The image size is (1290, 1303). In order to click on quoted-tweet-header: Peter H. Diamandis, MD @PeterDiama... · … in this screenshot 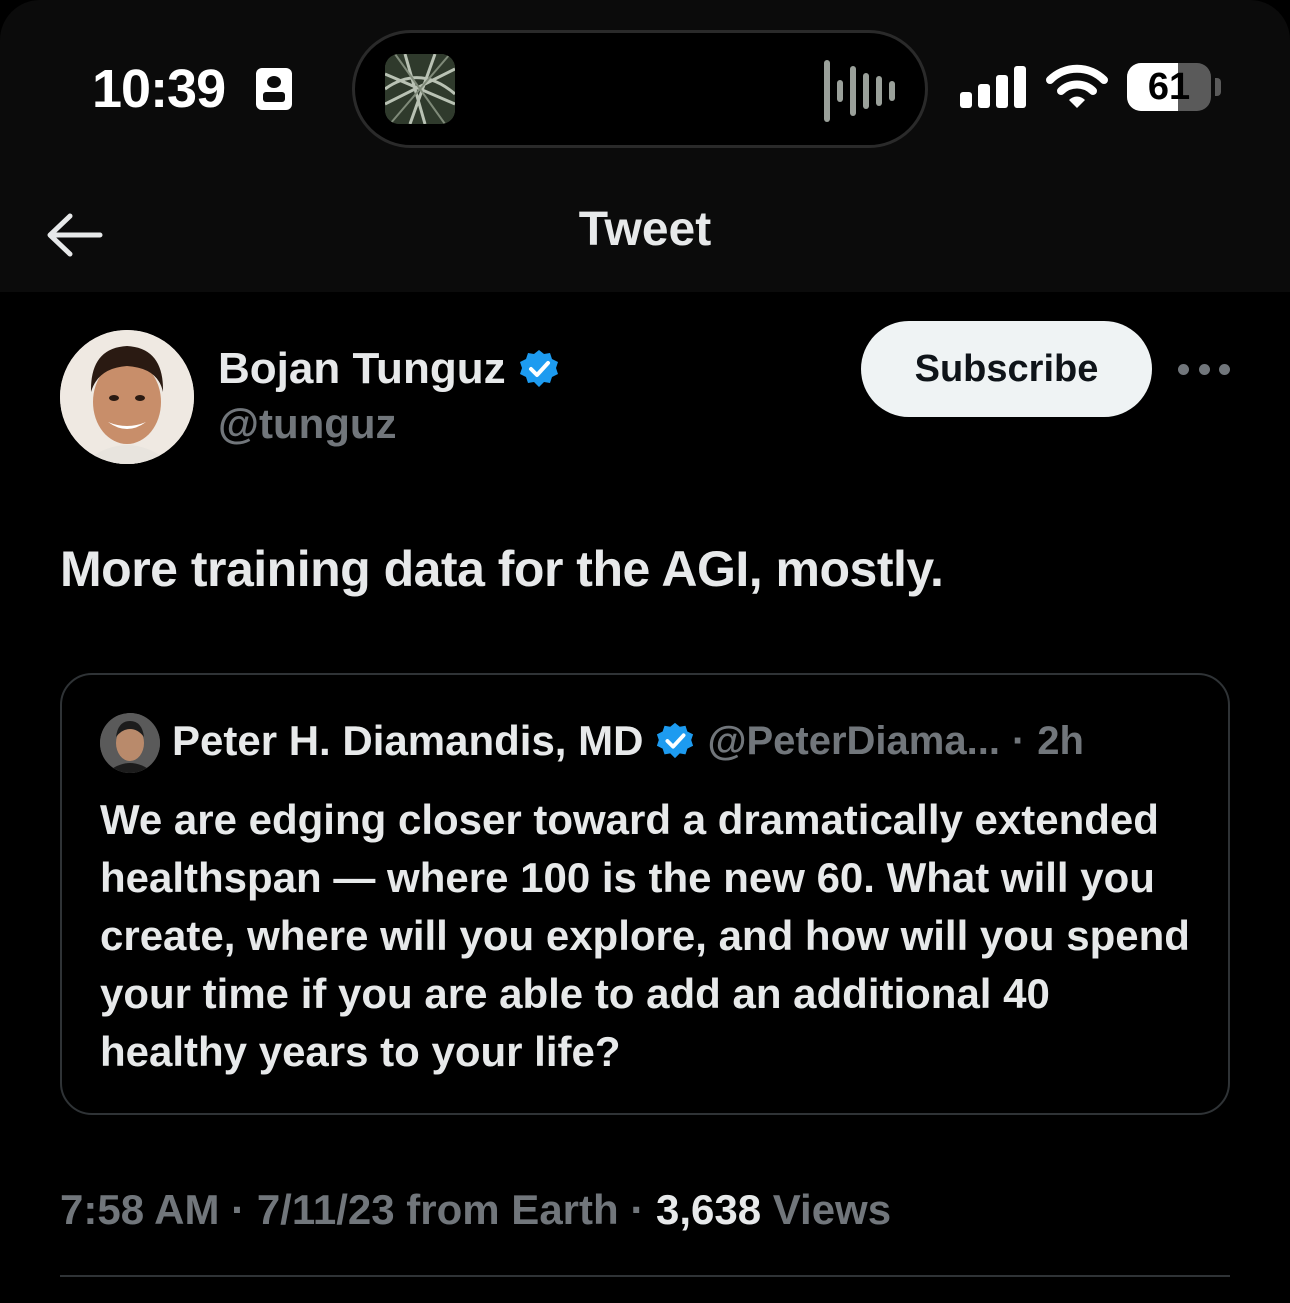, I will do `click(628, 741)`.